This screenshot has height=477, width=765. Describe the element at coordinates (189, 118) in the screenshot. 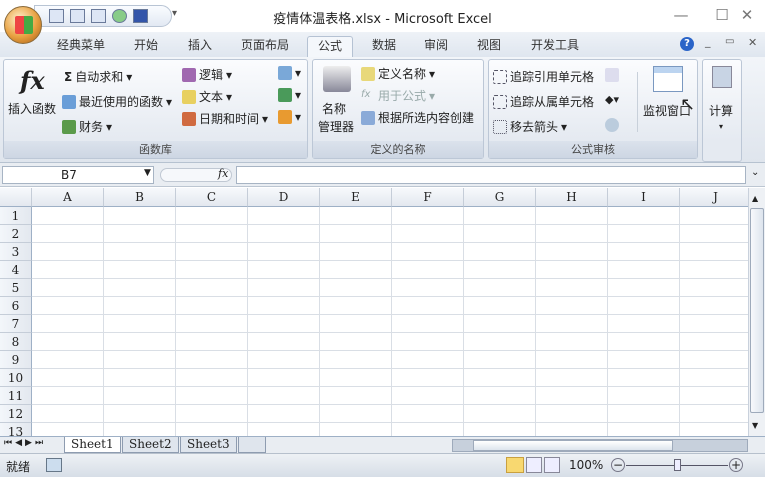

I see `calendar-book-icon` at that location.